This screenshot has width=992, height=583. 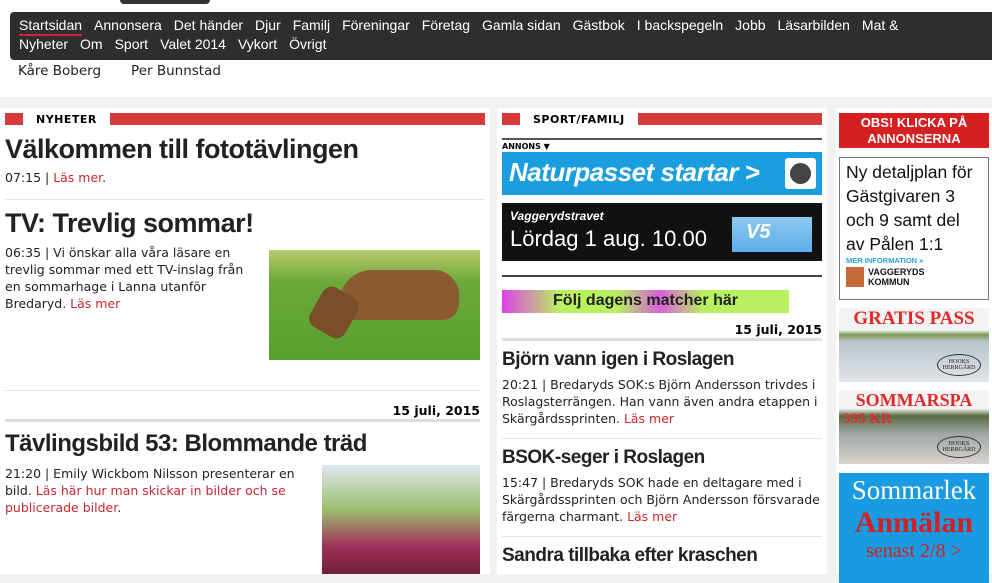 I want to click on club-logo-icon, so click(x=800, y=173).